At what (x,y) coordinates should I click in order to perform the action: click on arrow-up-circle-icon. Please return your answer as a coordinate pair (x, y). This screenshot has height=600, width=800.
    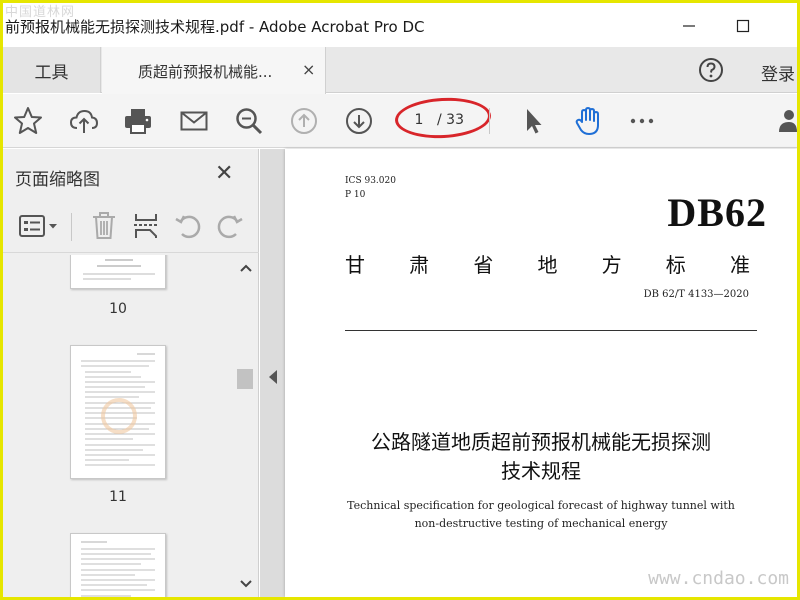
    Looking at the image, I should click on (304, 121).